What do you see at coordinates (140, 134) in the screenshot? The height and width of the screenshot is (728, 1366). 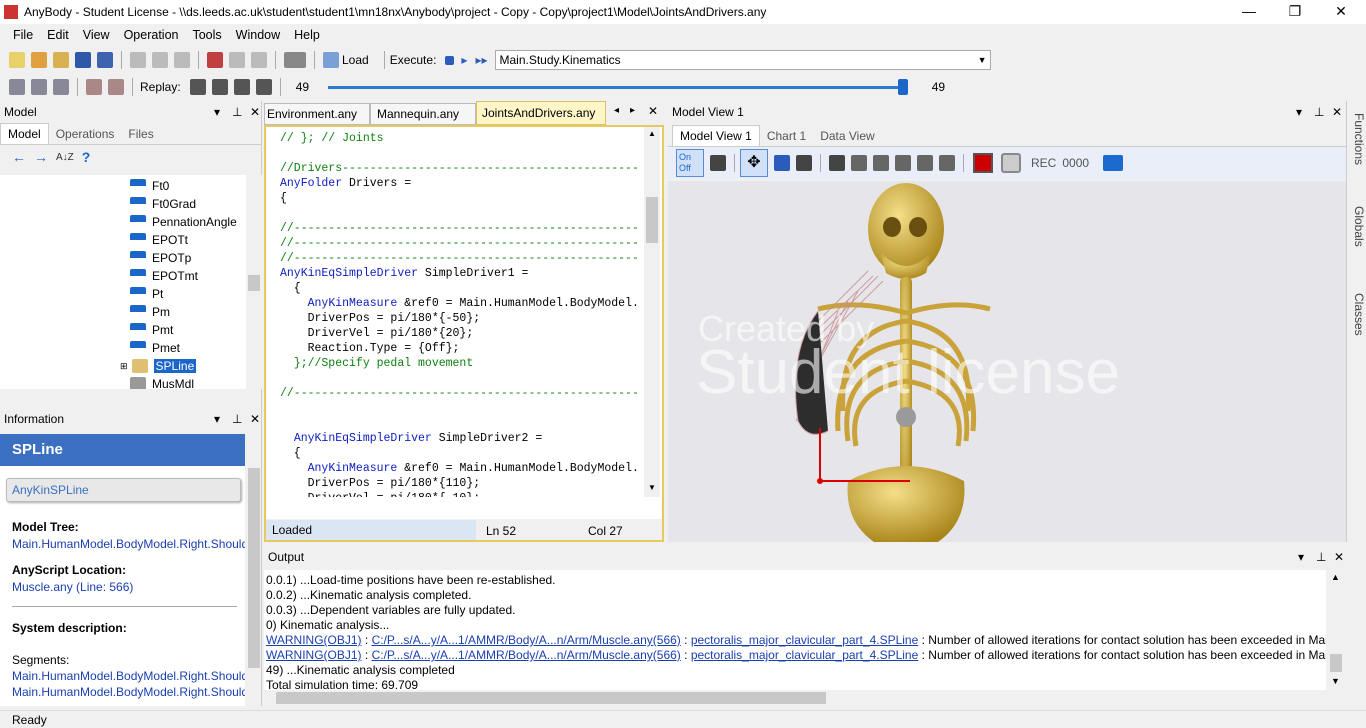 I see `tab-files: Files` at bounding box center [140, 134].